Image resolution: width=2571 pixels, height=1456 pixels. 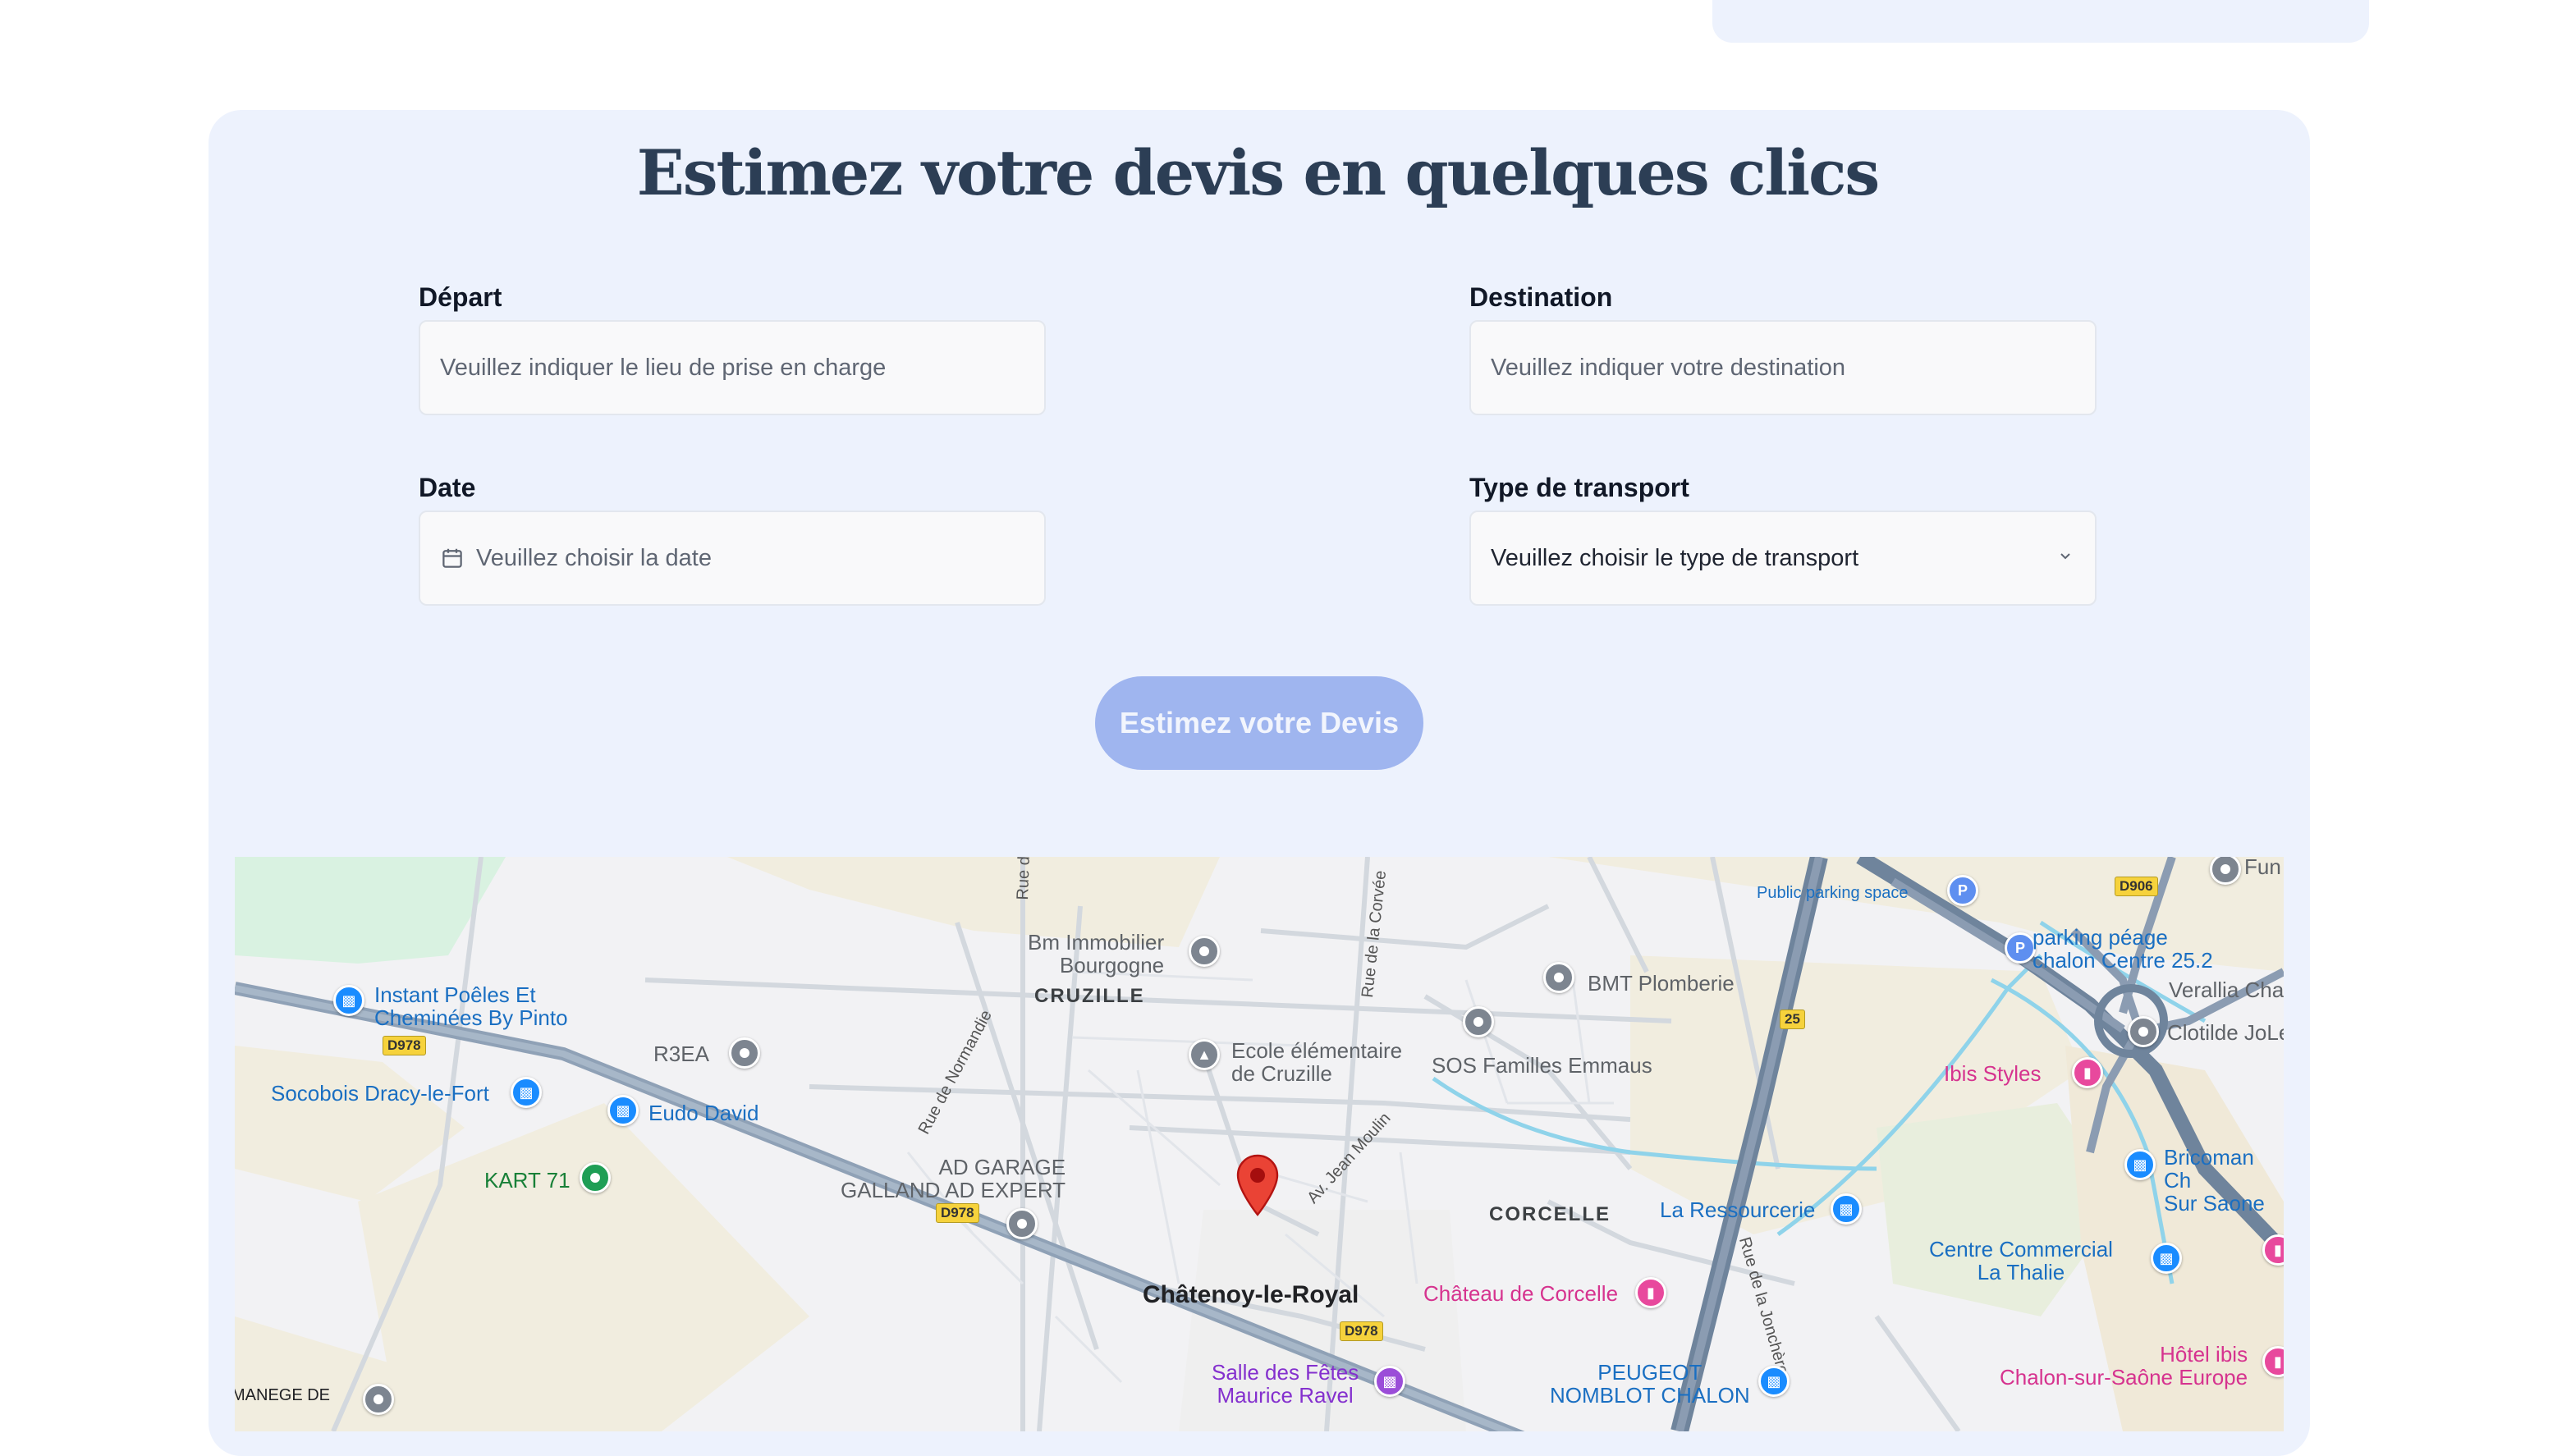 I want to click on place-label: Château de Corcelle, so click(x=1521, y=1293).